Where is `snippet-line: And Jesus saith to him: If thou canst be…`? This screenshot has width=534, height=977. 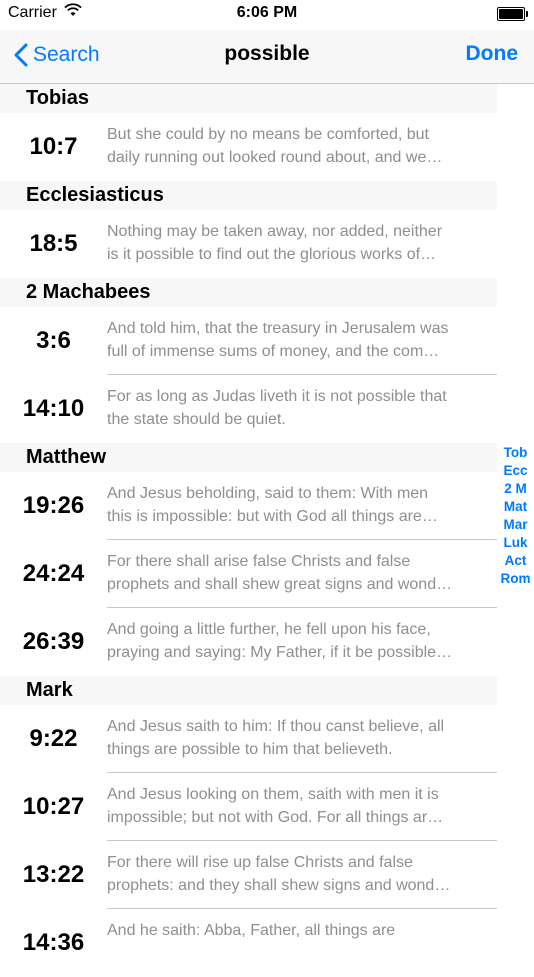
snippet-line: And Jesus saith to him: If thou canst be… is located at coordinates (276, 726).